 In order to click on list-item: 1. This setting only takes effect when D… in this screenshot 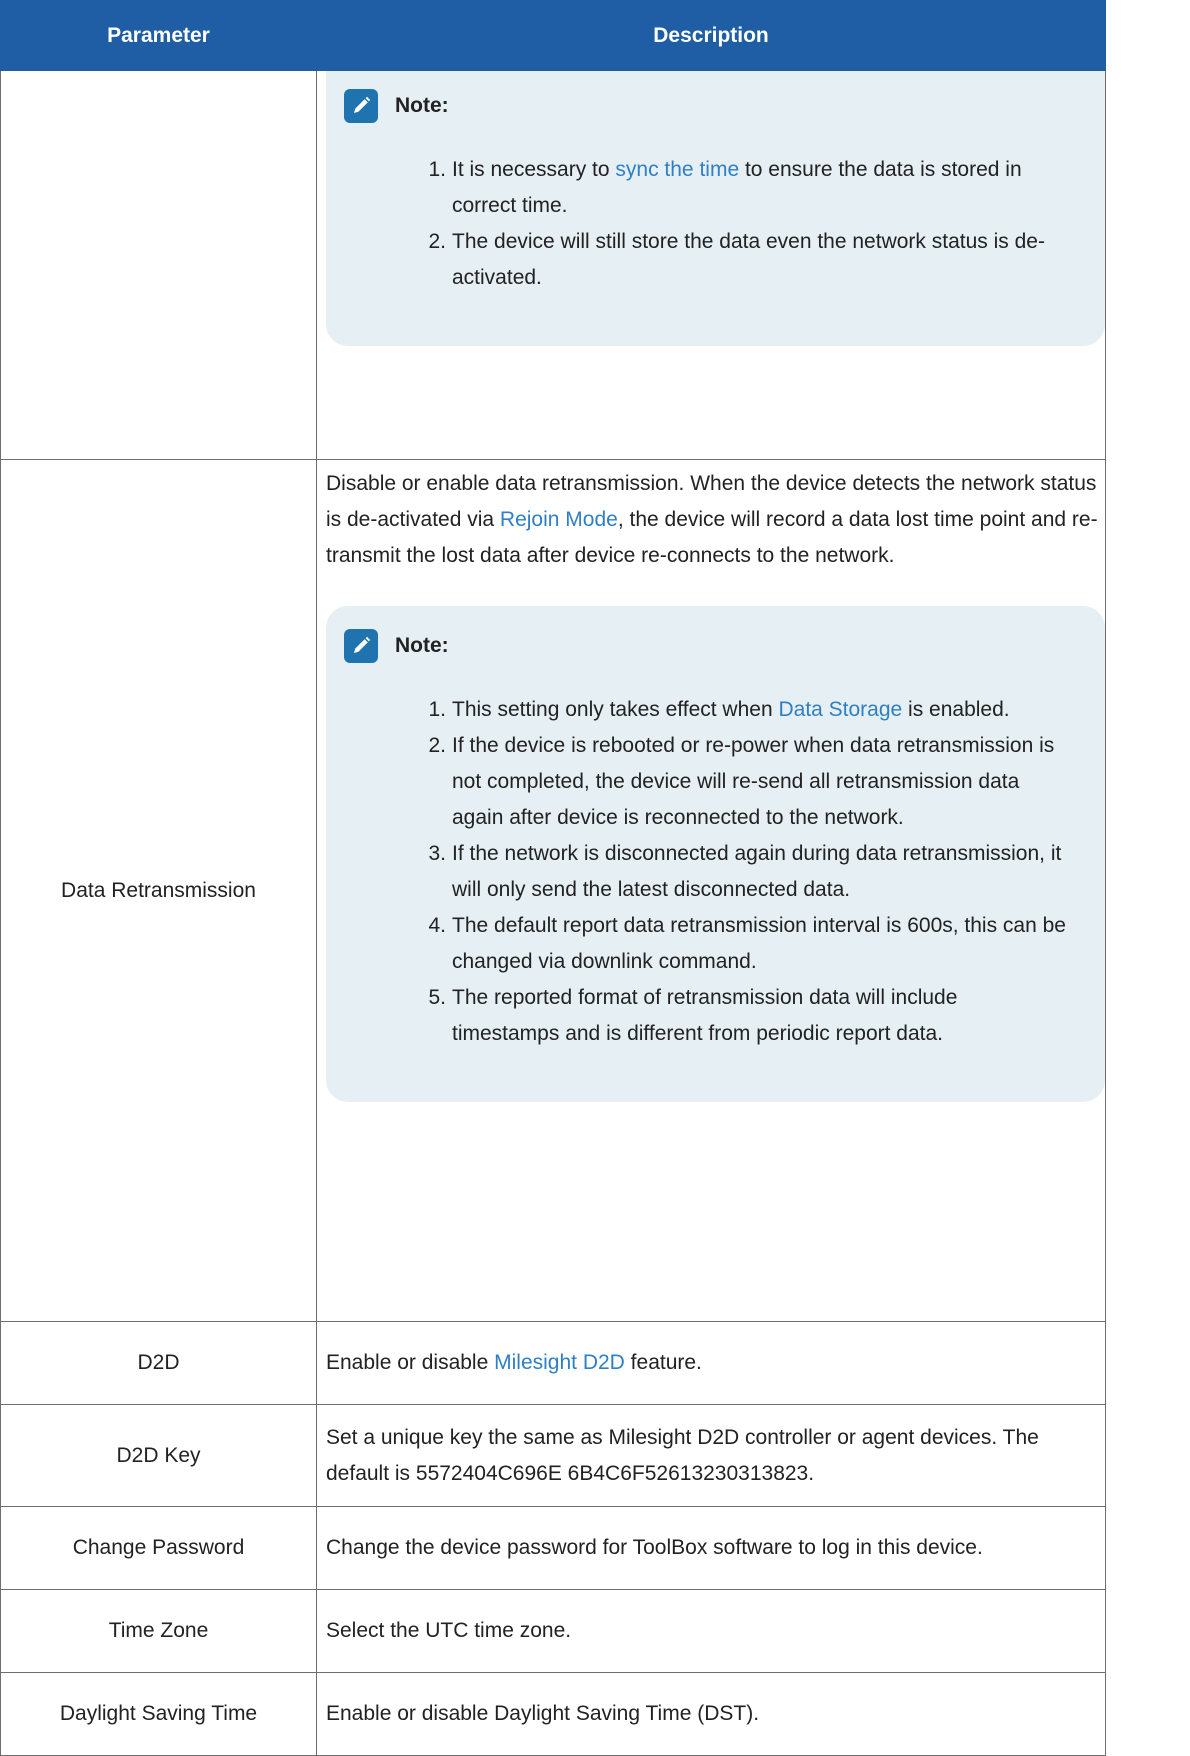, I will do `click(705, 710)`.